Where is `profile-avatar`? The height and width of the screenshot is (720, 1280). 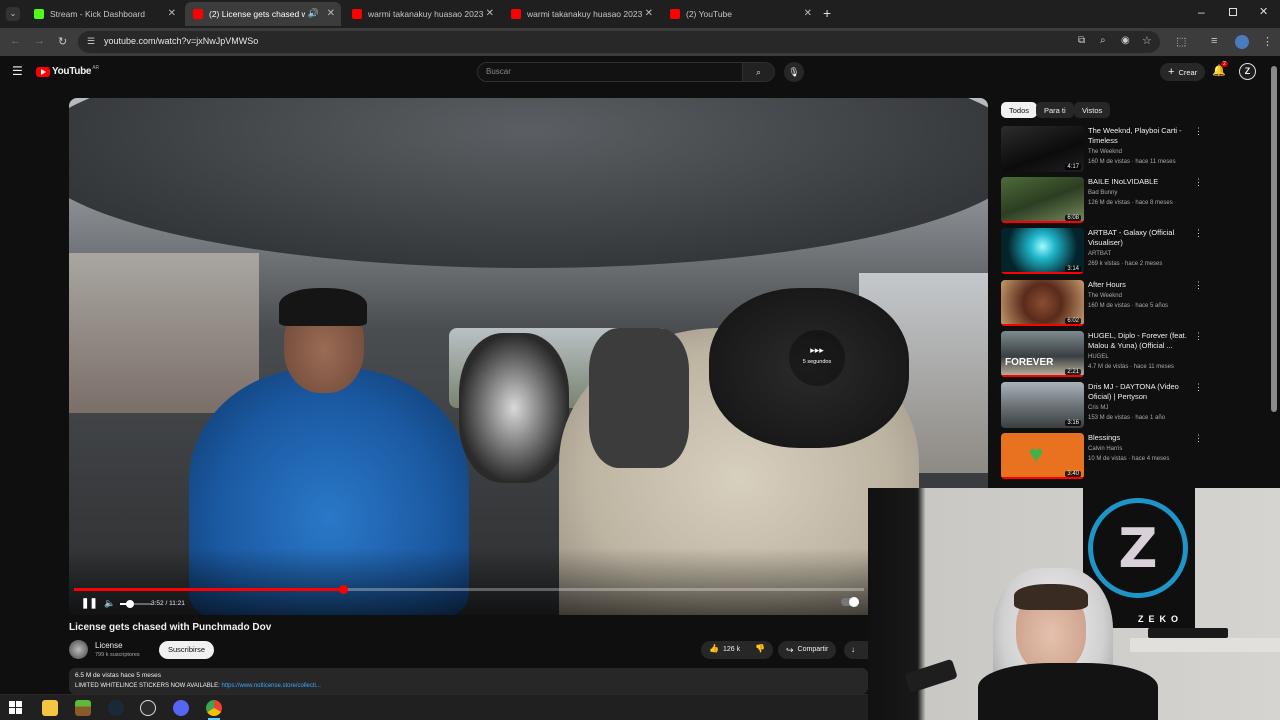 profile-avatar is located at coordinates (1242, 42).